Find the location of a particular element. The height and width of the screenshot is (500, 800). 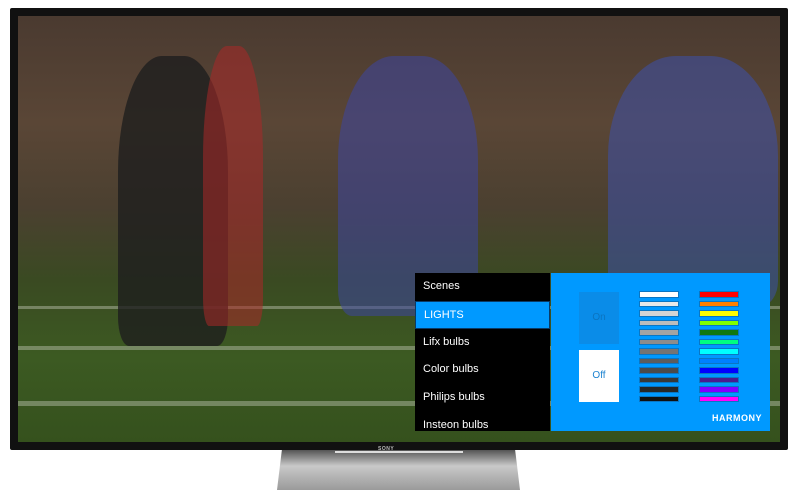

menu-item-insteon-bulbs: Insteon bulbs is located at coordinates (482, 421).